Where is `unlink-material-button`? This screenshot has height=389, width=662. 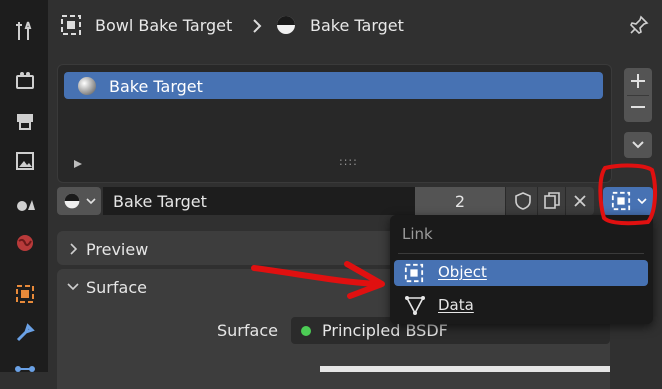
unlink-material-button is located at coordinates (579, 201).